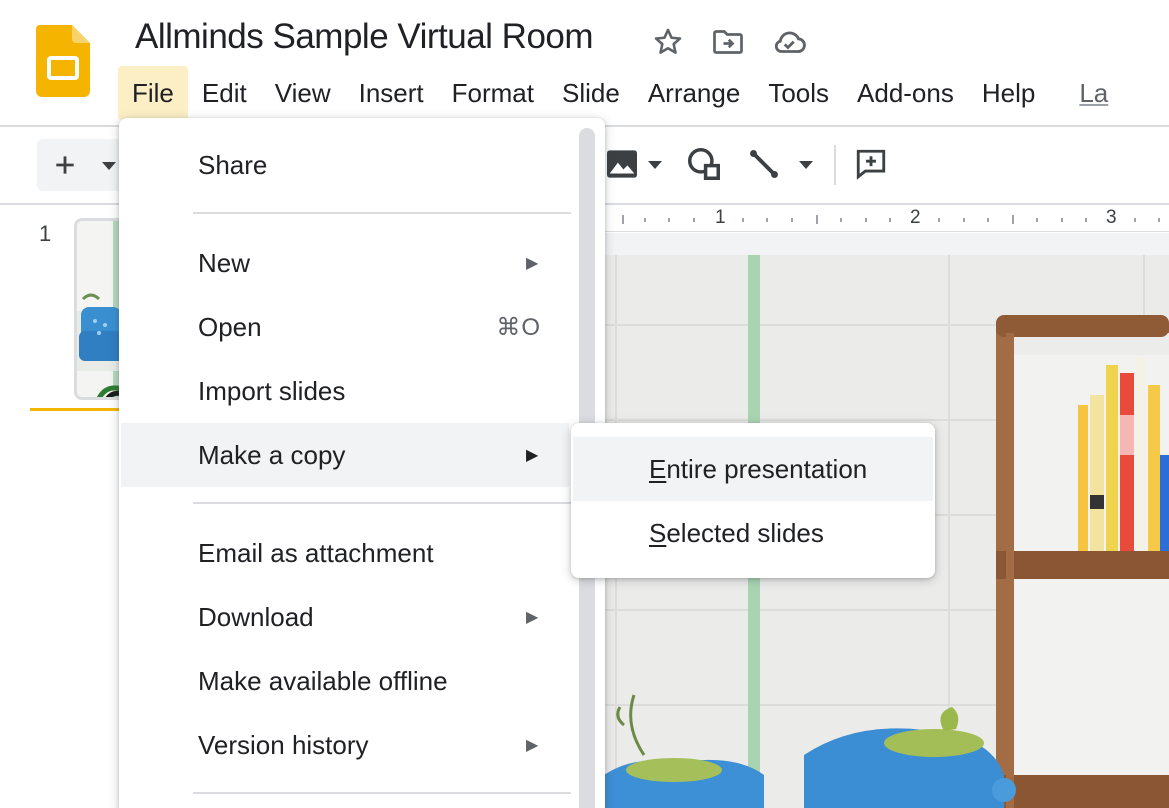 Image resolution: width=1169 pixels, height=808 pixels. I want to click on menu-item-label: elected slides, so click(745, 532).